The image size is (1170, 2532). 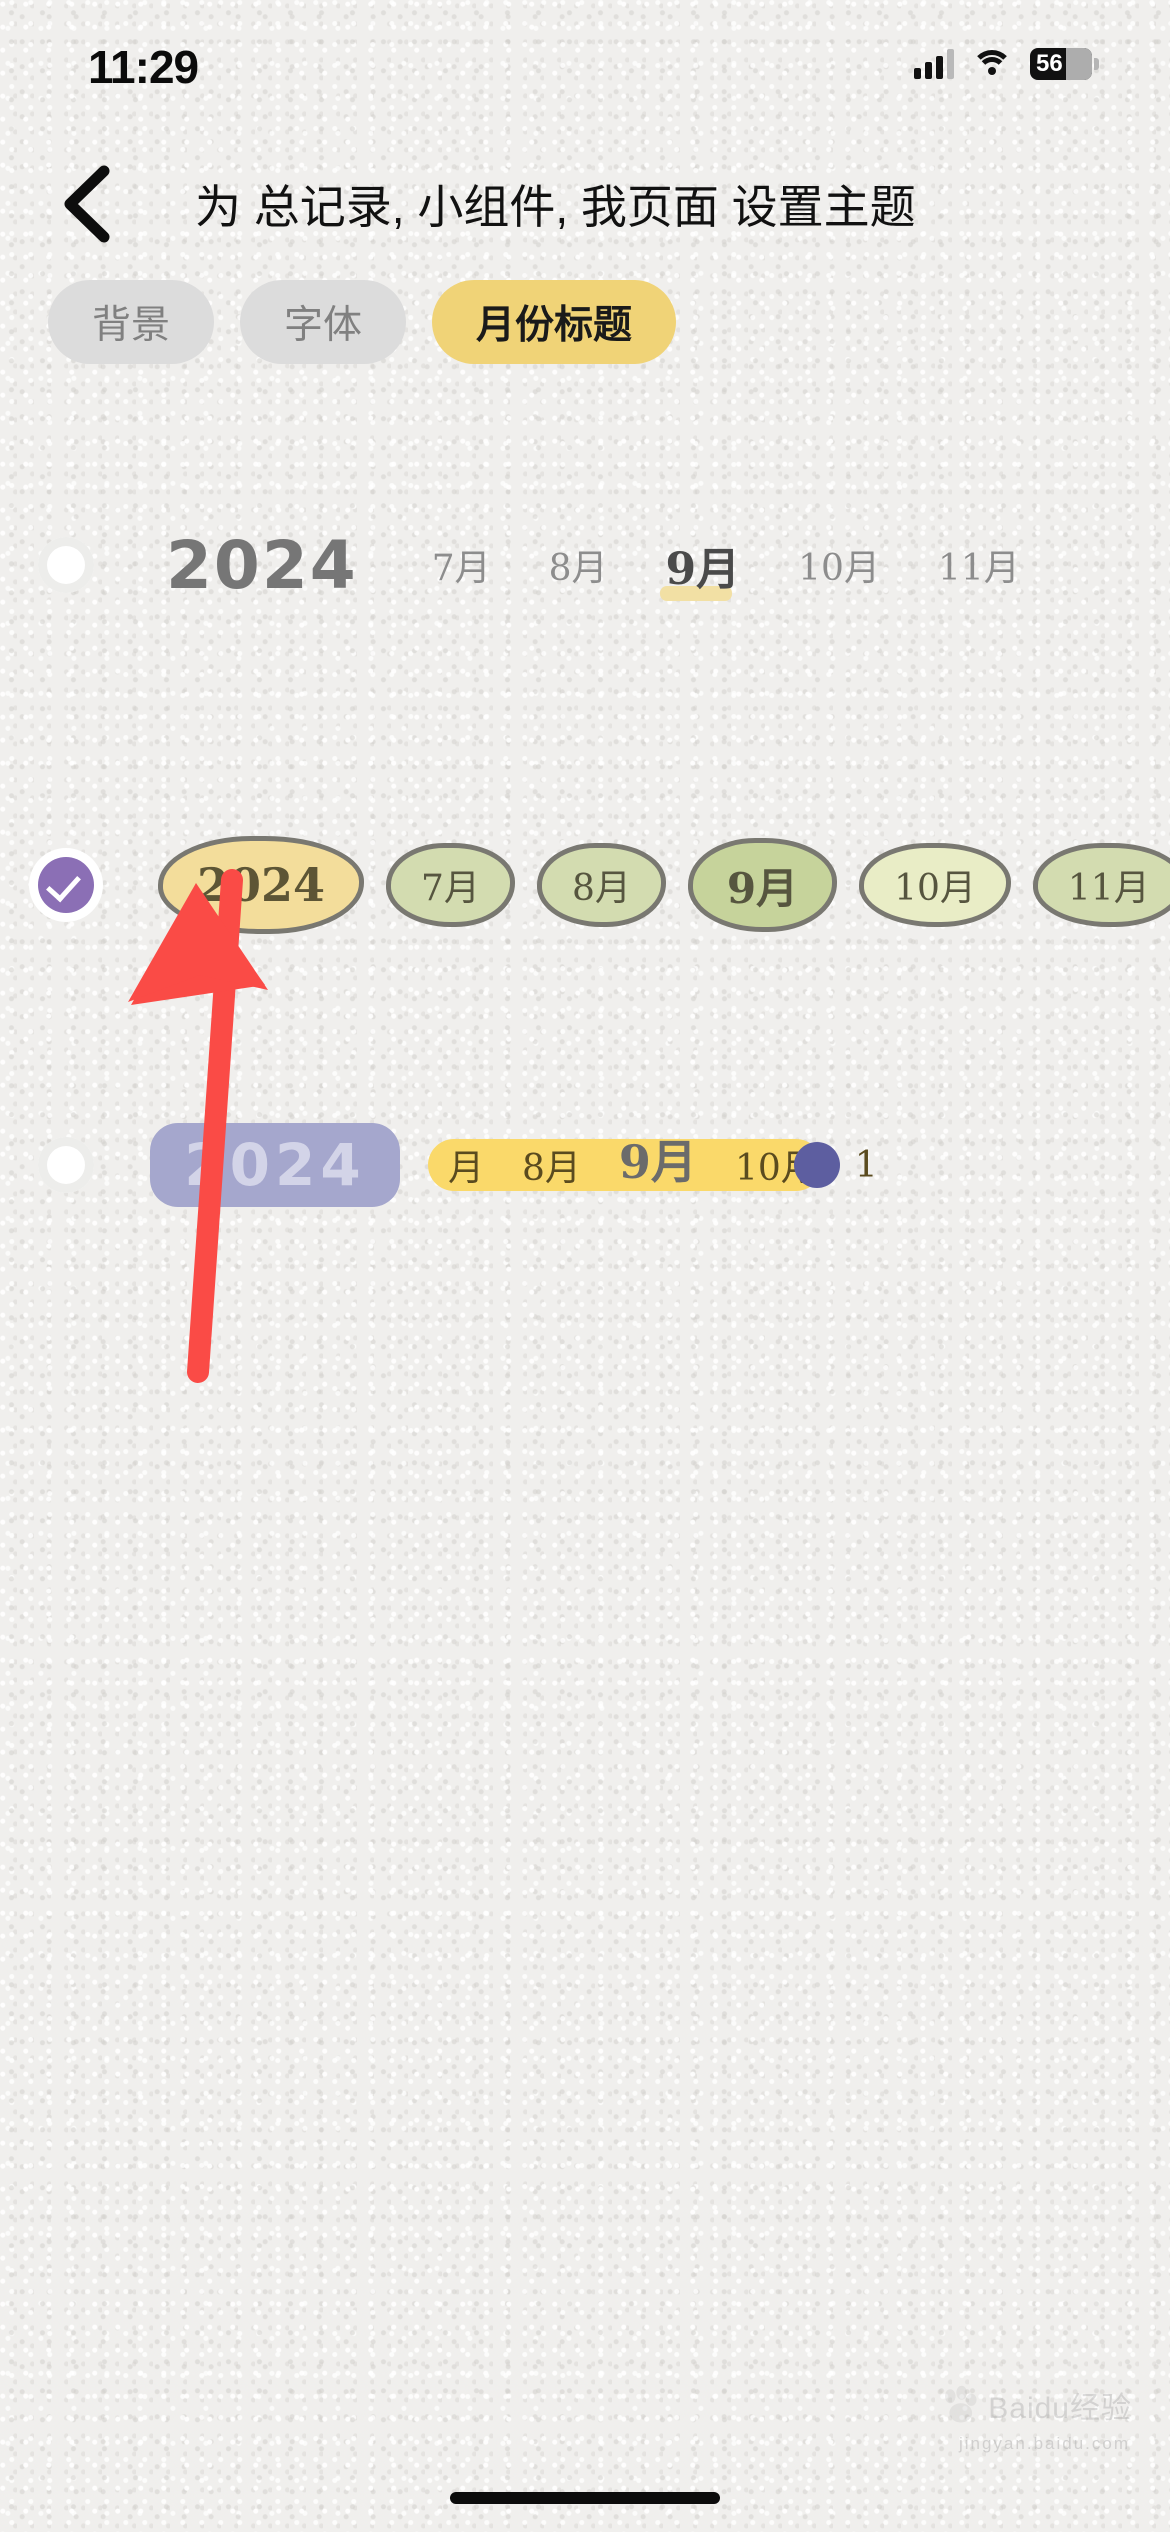 What do you see at coordinates (1044, 2443) in the screenshot?
I see `watermark-subtext: jingyan.baidu.com` at bounding box center [1044, 2443].